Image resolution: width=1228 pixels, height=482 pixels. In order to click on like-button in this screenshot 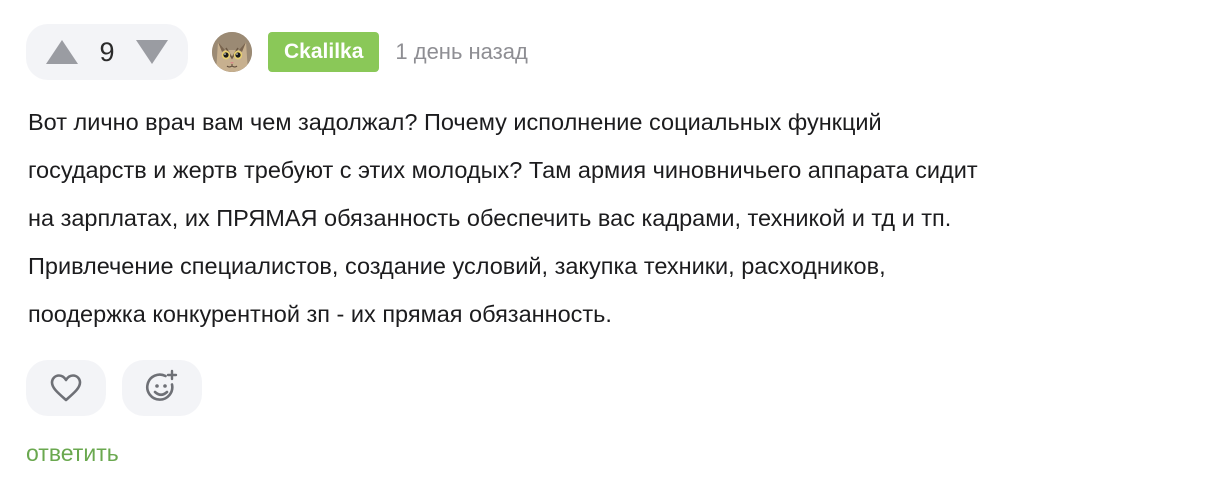, I will do `click(66, 388)`.